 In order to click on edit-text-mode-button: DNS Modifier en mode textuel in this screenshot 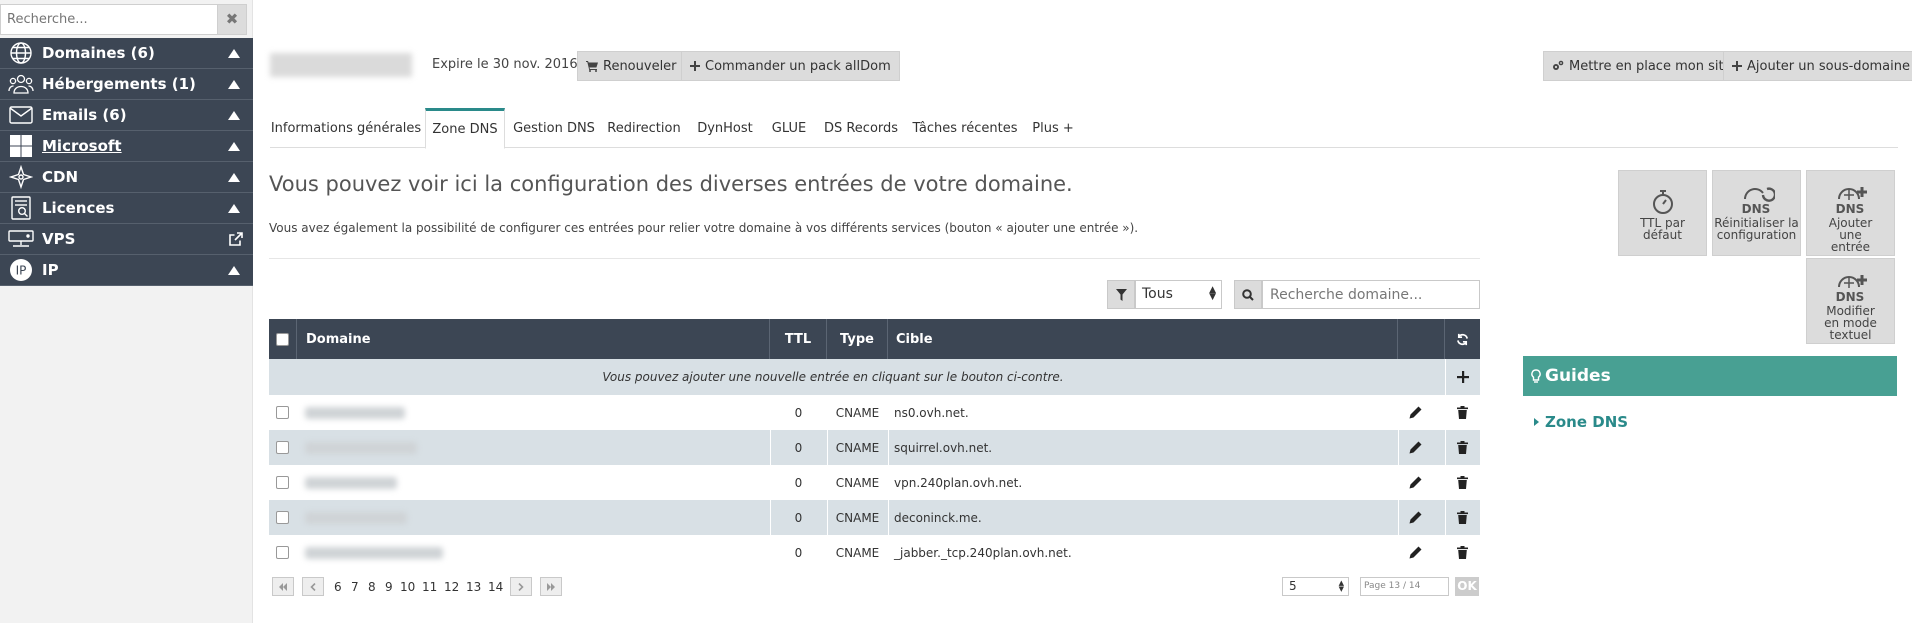, I will do `click(1850, 301)`.